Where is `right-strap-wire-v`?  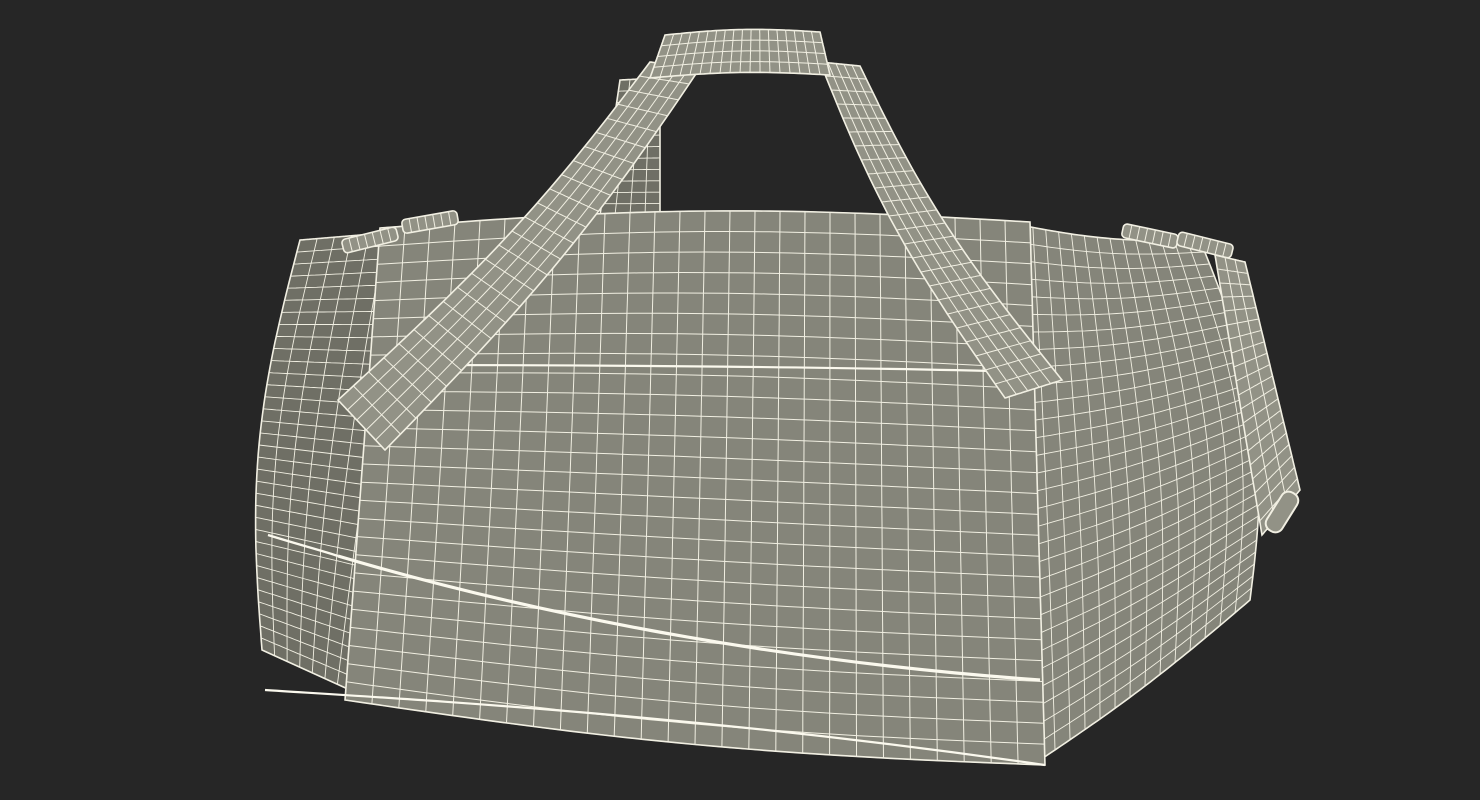 right-strap-wire-v is located at coordinates (870, 131).